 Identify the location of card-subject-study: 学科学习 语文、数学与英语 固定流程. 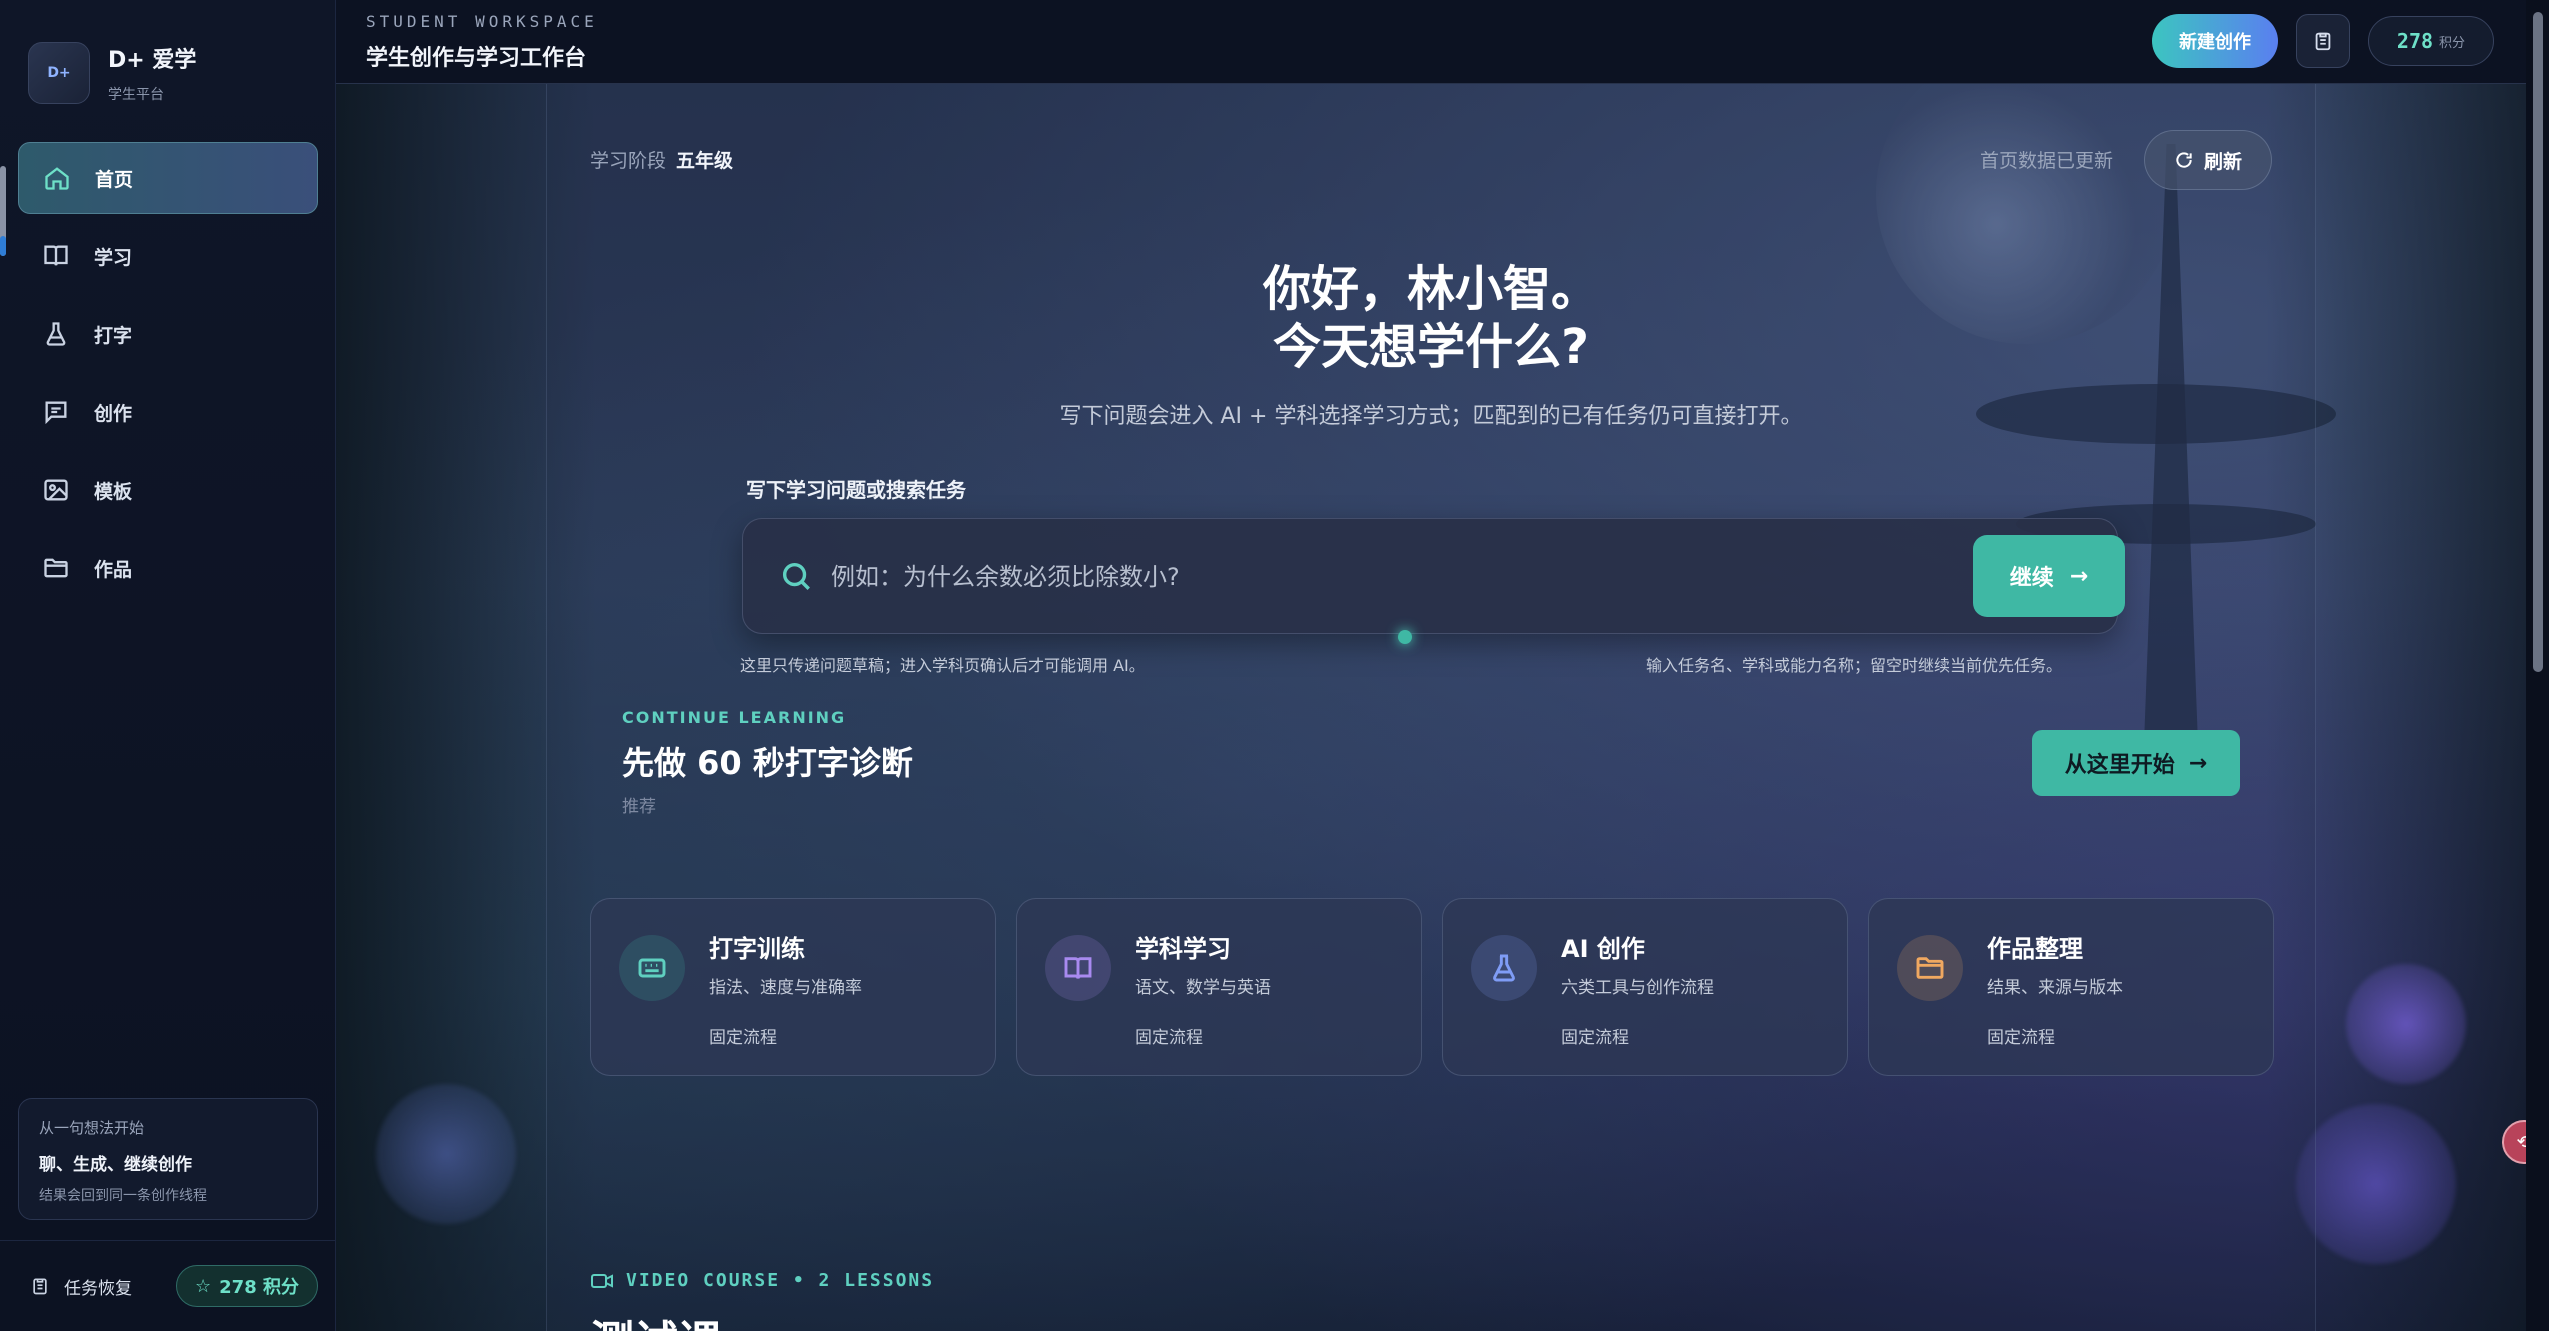
(1219, 987).